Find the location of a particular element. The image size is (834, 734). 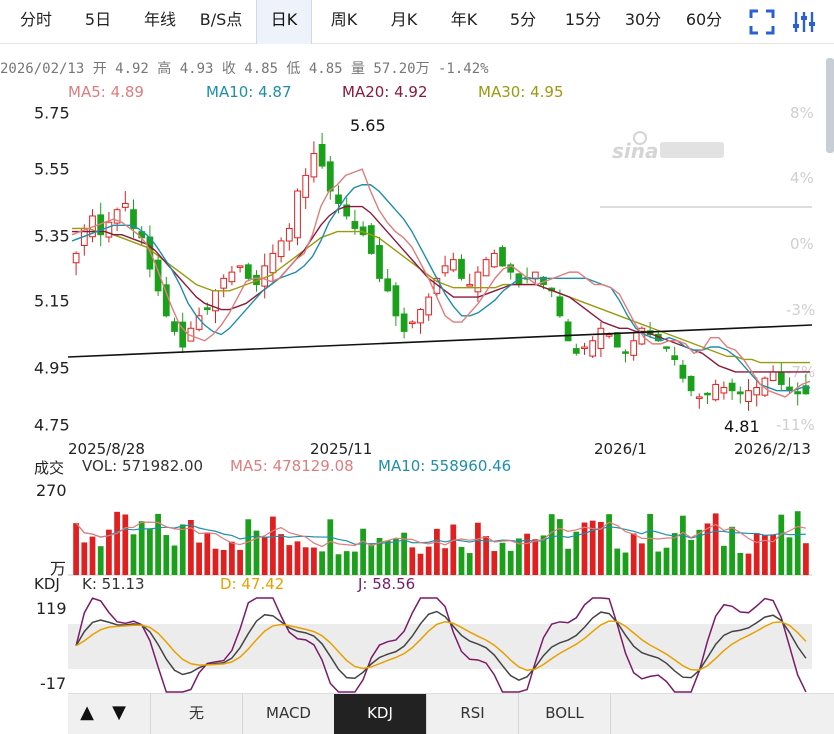

kdj-axis-top: 119 is located at coordinates (51, 608).